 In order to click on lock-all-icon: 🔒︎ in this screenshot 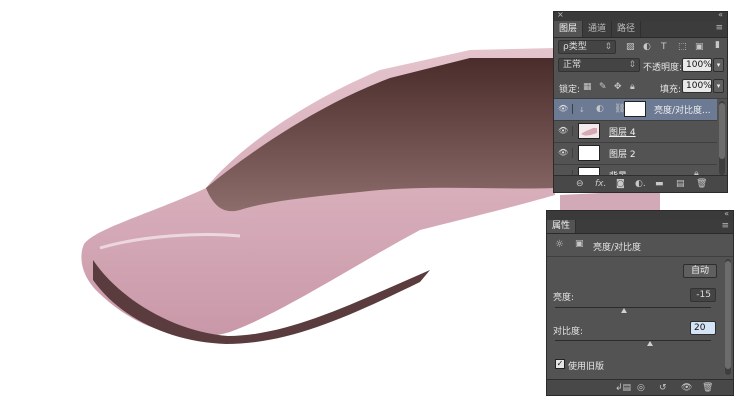, I will do `click(632, 87)`.